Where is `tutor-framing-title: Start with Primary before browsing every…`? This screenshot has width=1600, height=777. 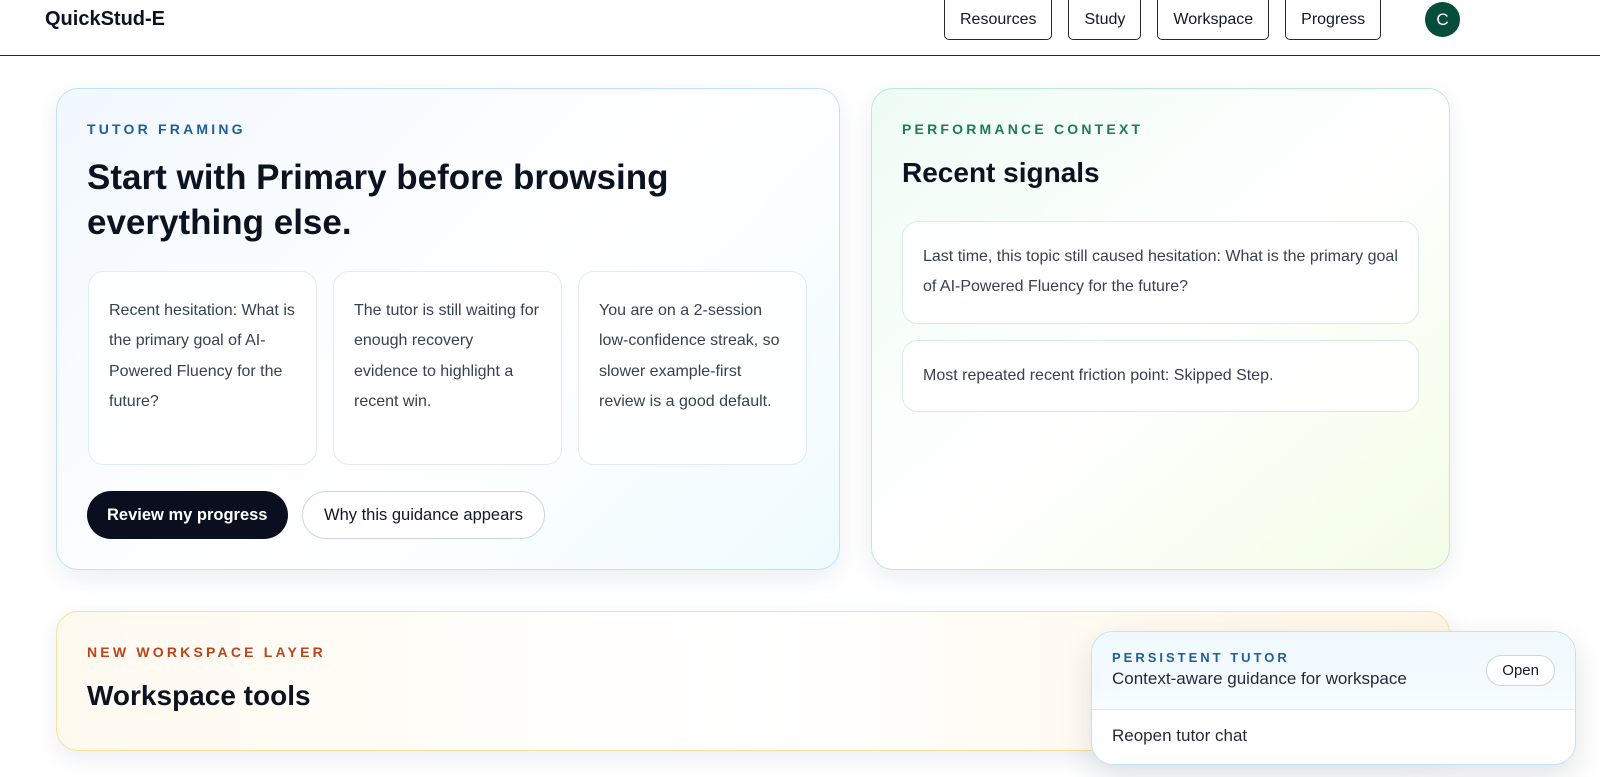 tutor-framing-title: Start with Primary before browsing every… is located at coordinates (378, 200).